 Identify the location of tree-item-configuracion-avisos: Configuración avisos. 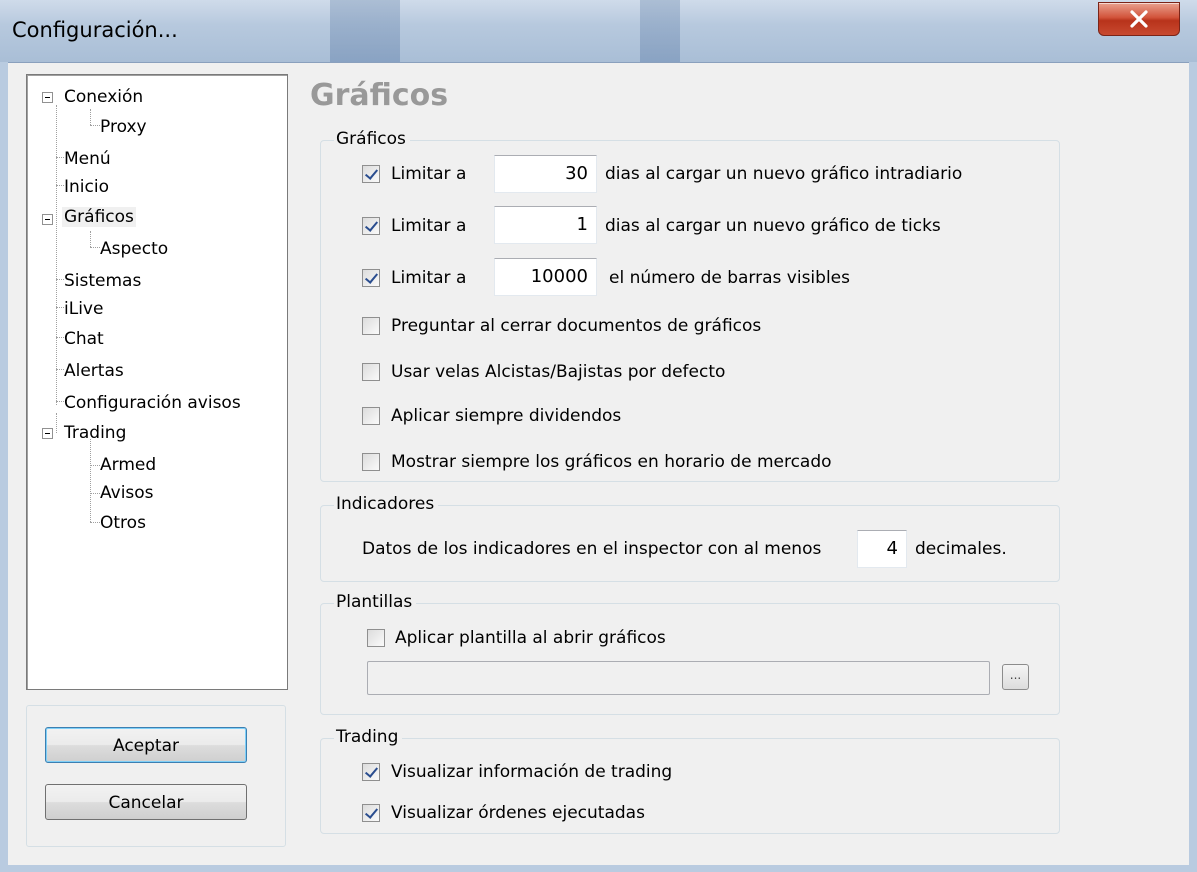
(152, 403).